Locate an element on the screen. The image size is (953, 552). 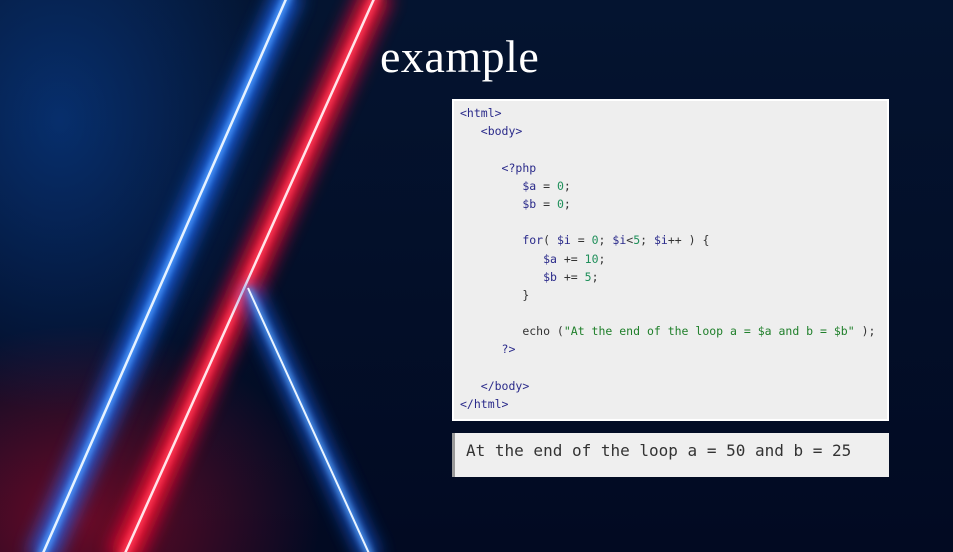
code-token: <html> is located at coordinates (481, 113).